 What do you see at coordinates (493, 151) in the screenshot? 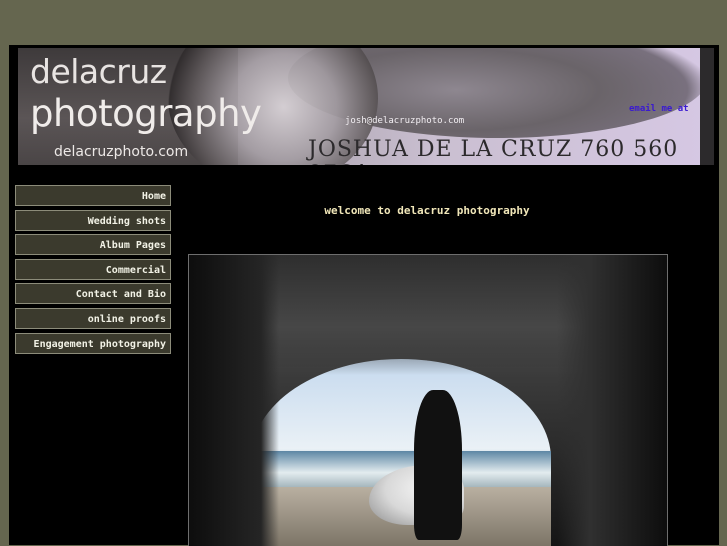
I see `contact-name-phone: JOSHUA DE LA CRUZ 760 560 8764` at bounding box center [493, 151].